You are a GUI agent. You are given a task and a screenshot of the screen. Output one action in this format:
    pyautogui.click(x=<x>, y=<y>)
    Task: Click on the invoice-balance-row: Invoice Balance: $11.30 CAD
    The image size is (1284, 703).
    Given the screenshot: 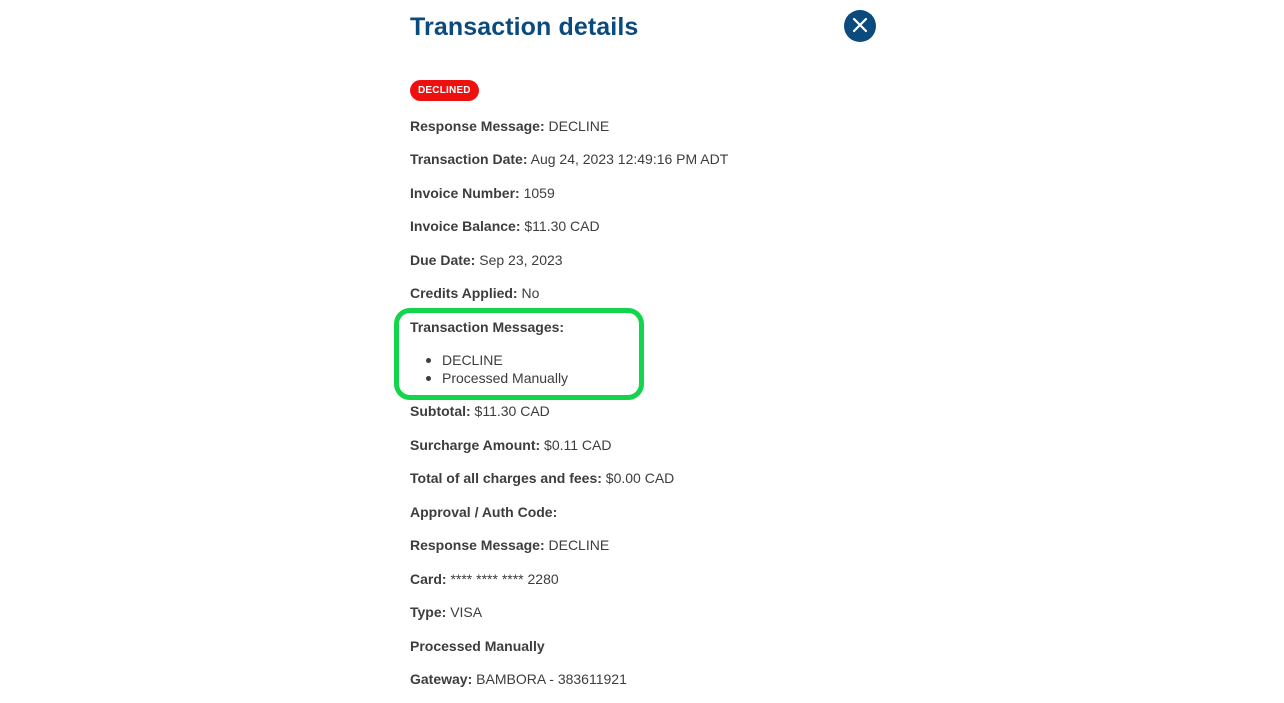 What is the action you would take?
    pyautogui.click(x=505, y=226)
    